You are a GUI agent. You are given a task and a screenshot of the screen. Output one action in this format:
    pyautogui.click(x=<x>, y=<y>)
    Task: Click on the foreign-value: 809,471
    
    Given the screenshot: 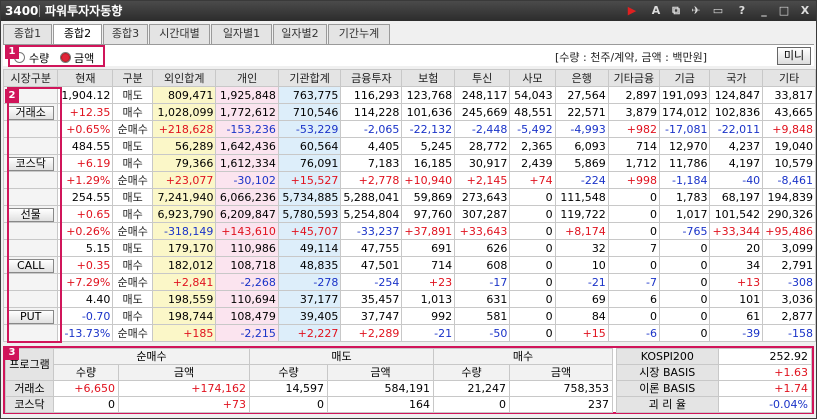 What is the action you would take?
    pyautogui.click(x=184, y=95)
    